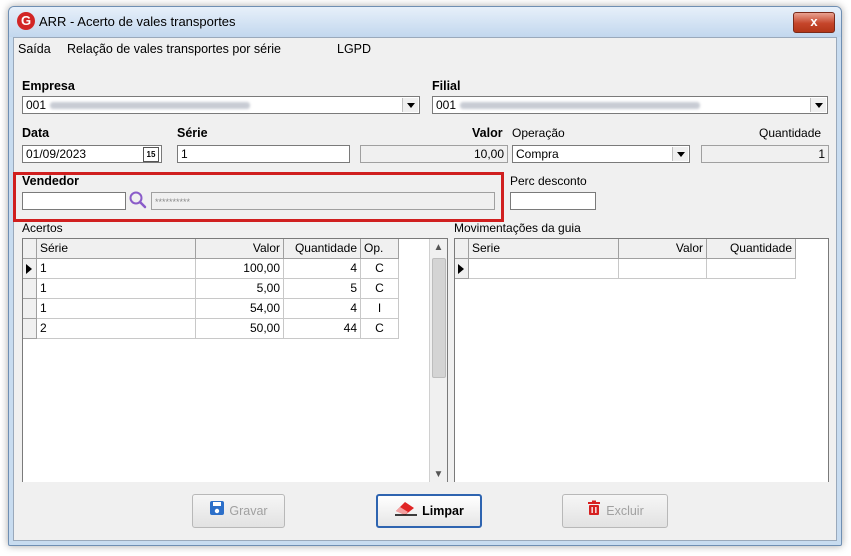 This screenshot has width=851, height=556. I want to click on empresa-name-redacted, so click(150, 106).